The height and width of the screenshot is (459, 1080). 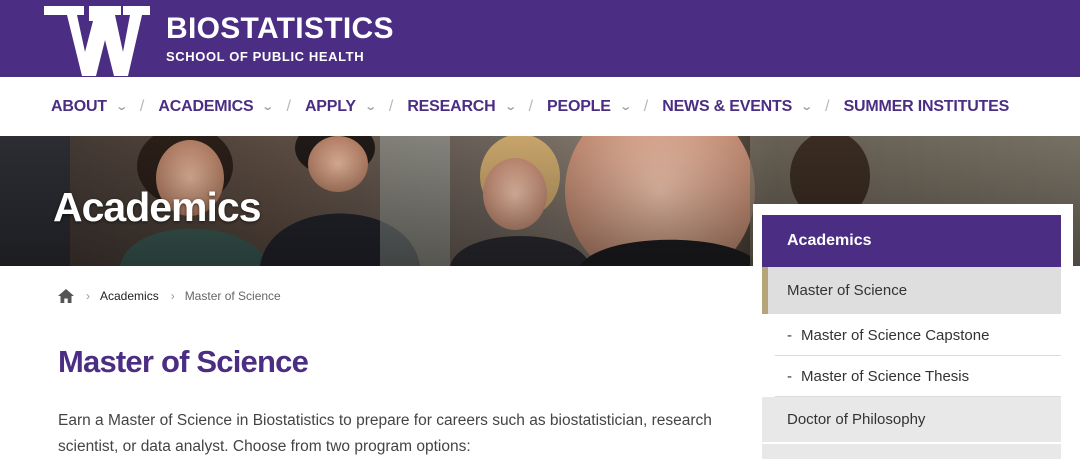 I want to click on hero-title: Academics, so click(x=157, y=207).